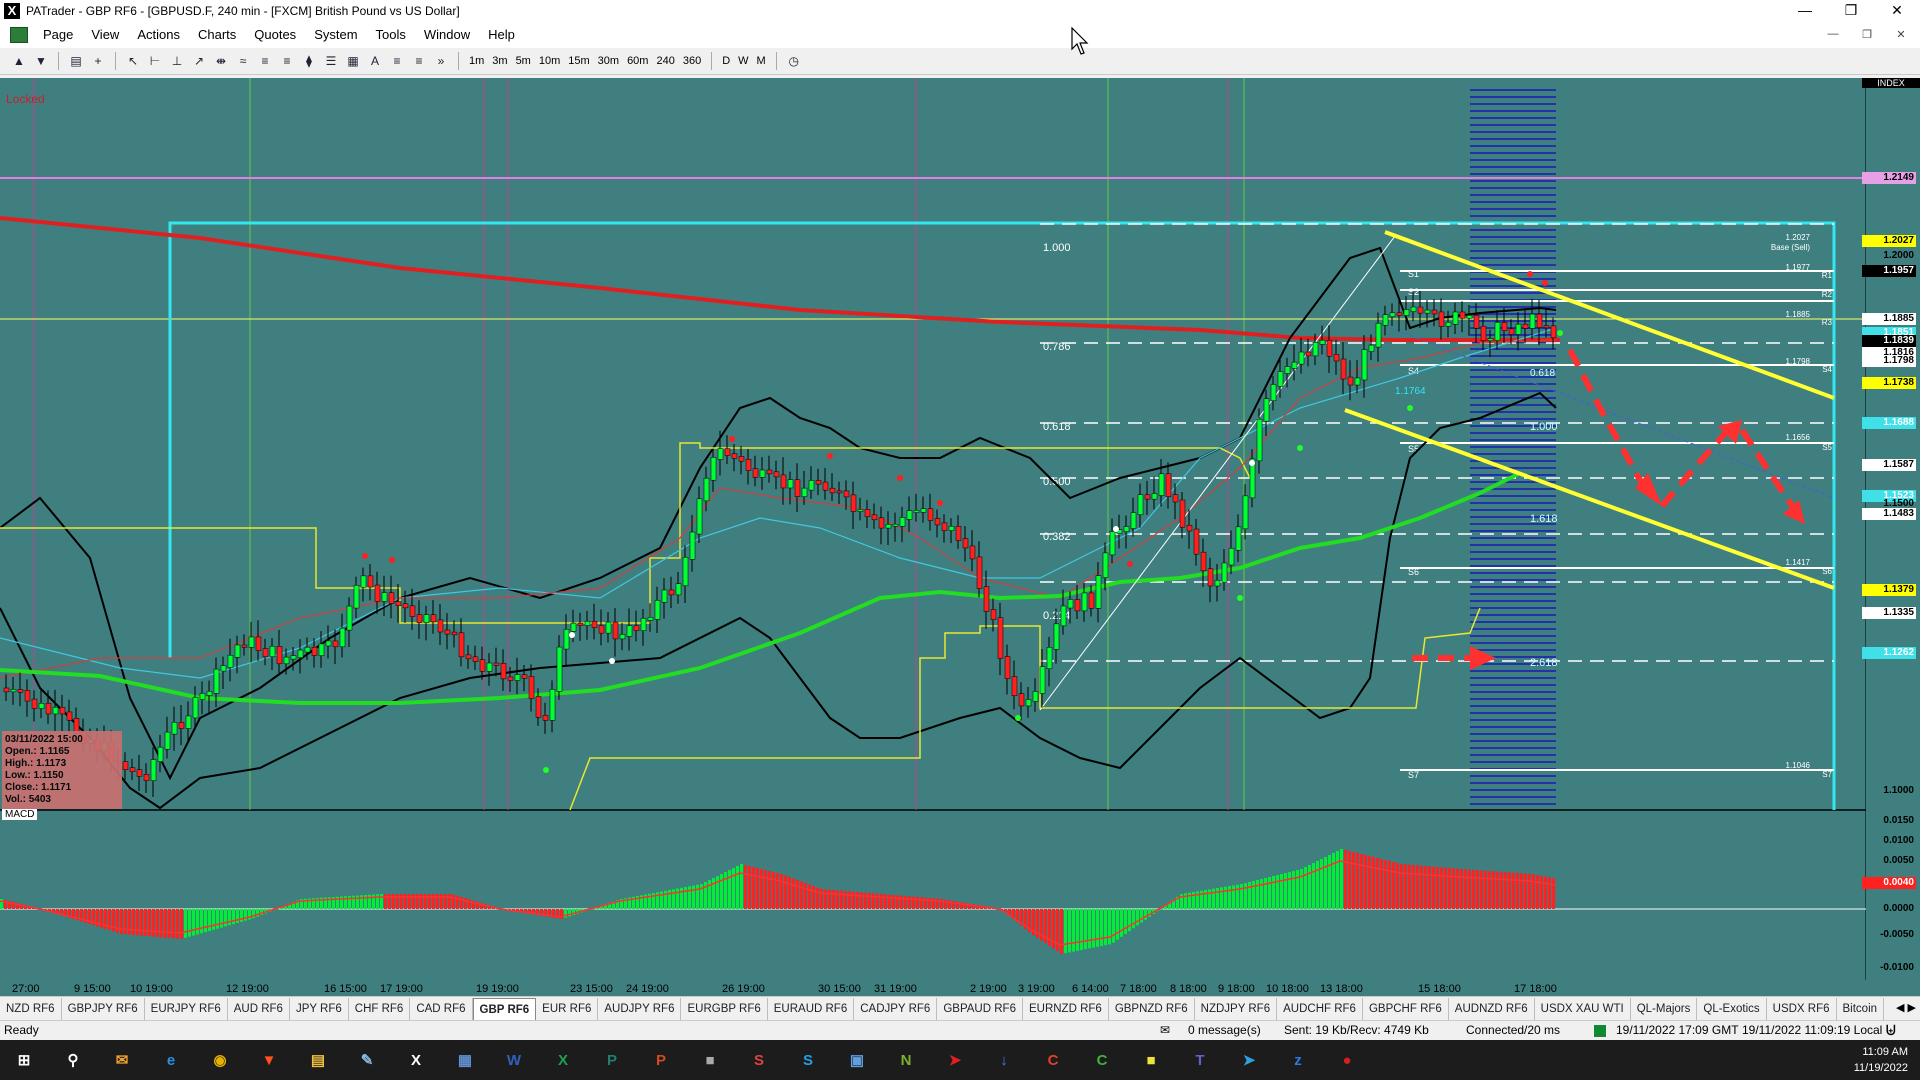 The width and height of the screenshot is (1920, 1080). Describe the element at coordinates (955, 1060) in the screenshot. I see `red-bird-icon: ➤` at that location.